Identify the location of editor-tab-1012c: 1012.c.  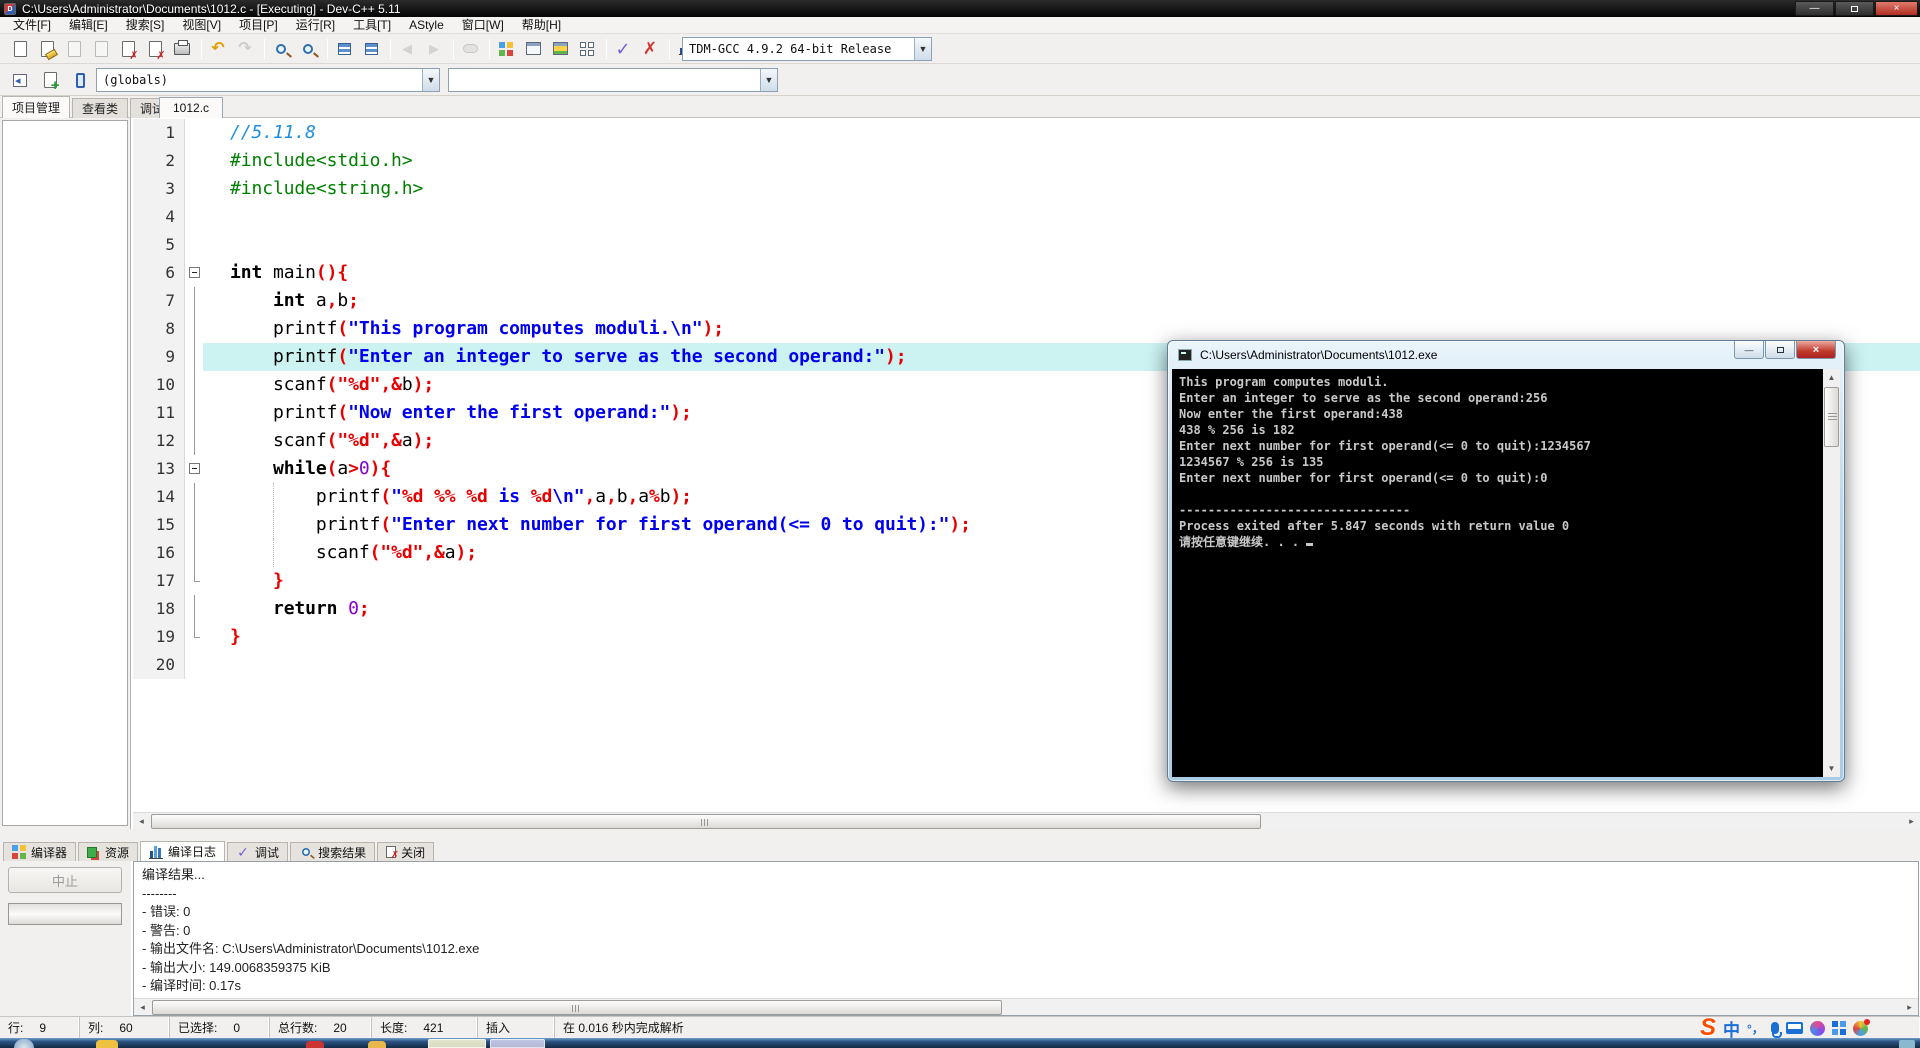
(191, 107).